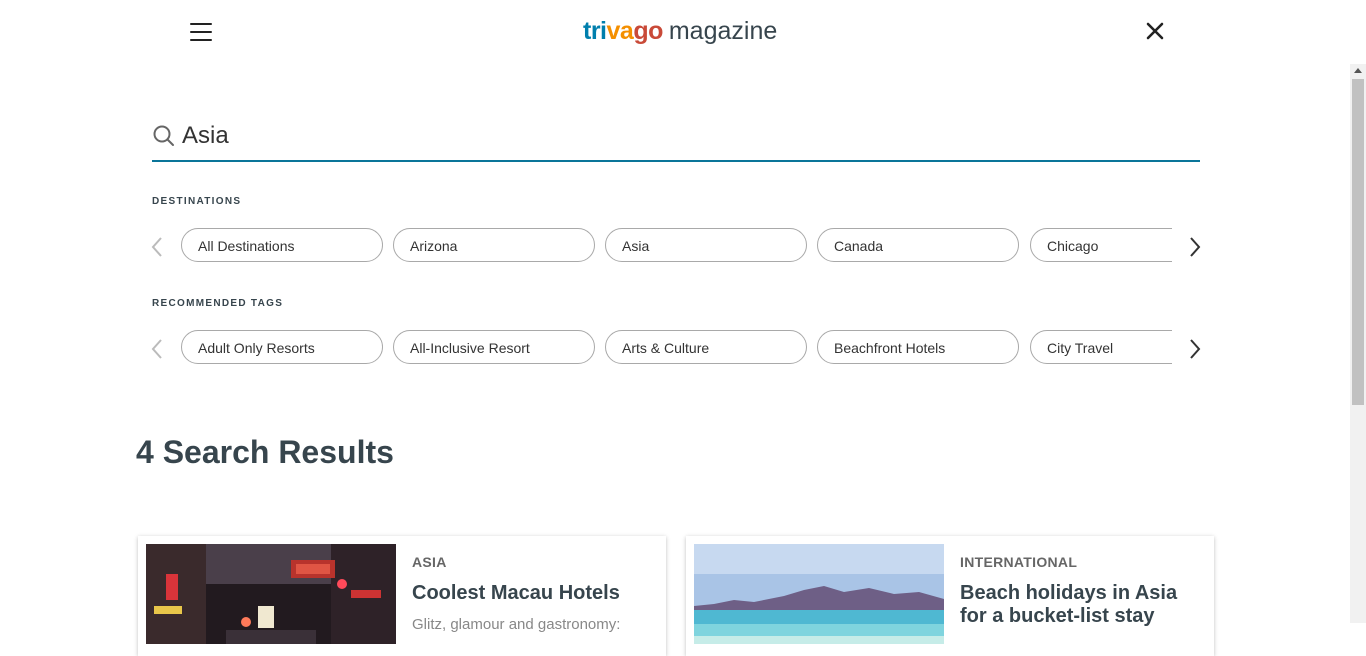 The width and height of the screenshot is (1366, 656). Describe the element at coordinates (265, 452) in the screenshot. I see `results-title: 4 Search Results` at that location.